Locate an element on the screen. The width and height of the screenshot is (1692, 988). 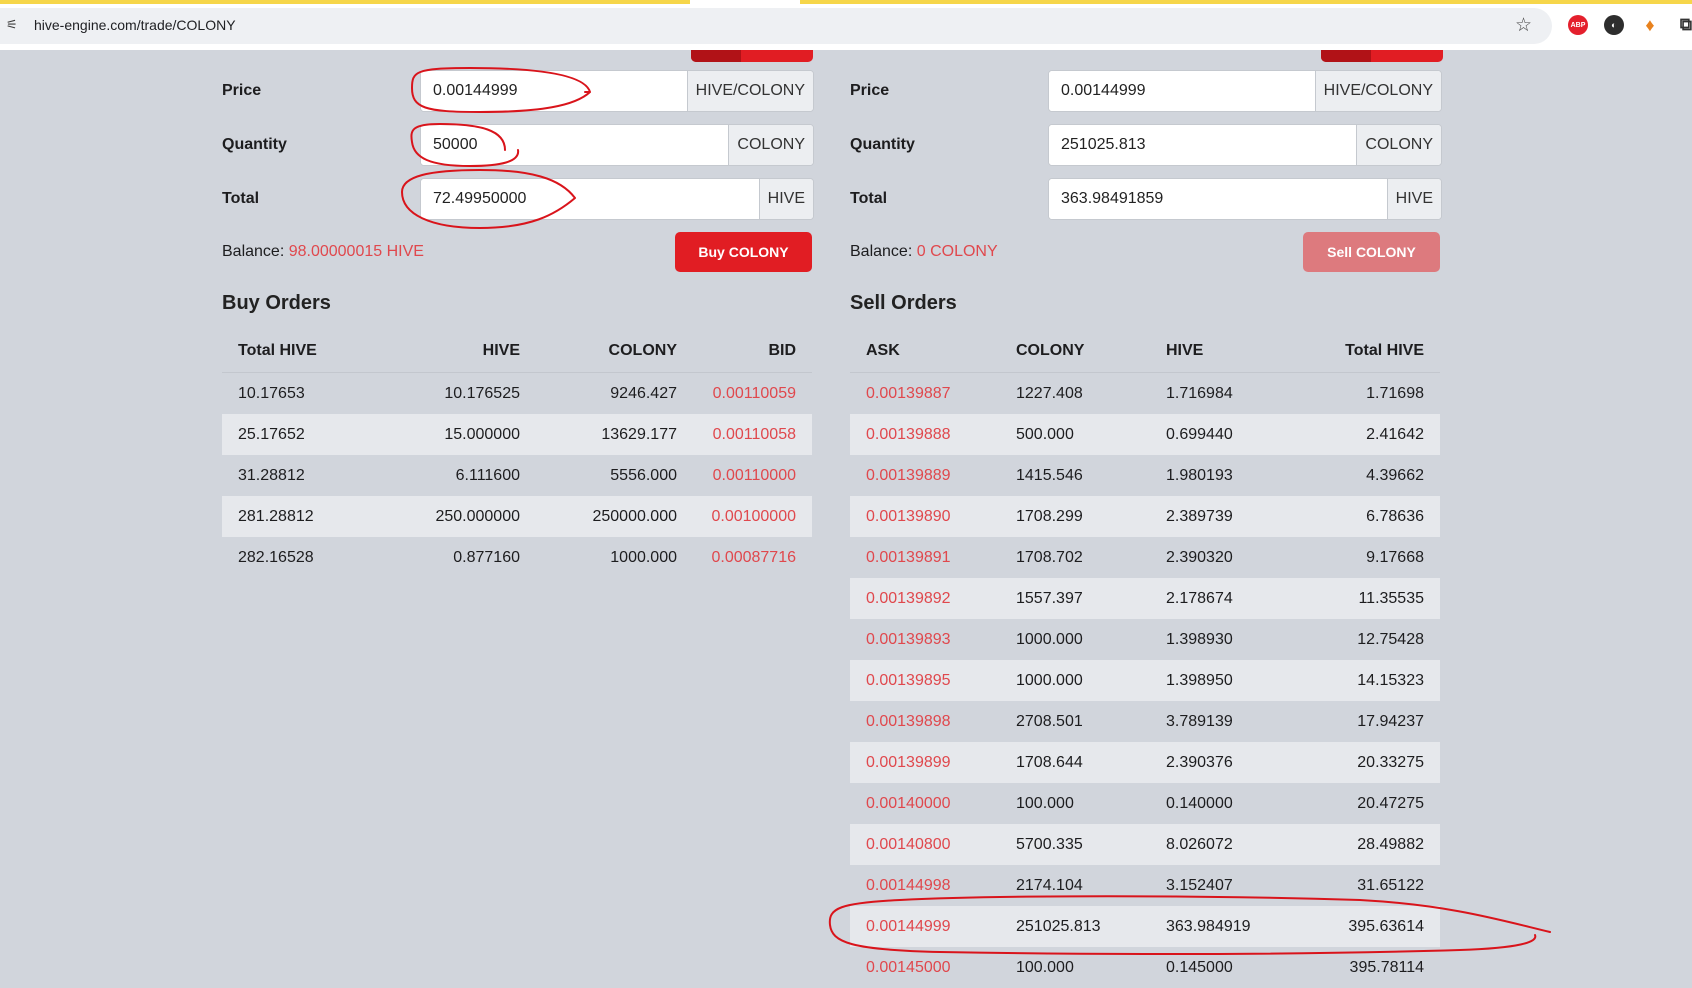
table-row: 0.00139888 500.000 0.699440 2.41642 is located at coordinates (1145, 434).